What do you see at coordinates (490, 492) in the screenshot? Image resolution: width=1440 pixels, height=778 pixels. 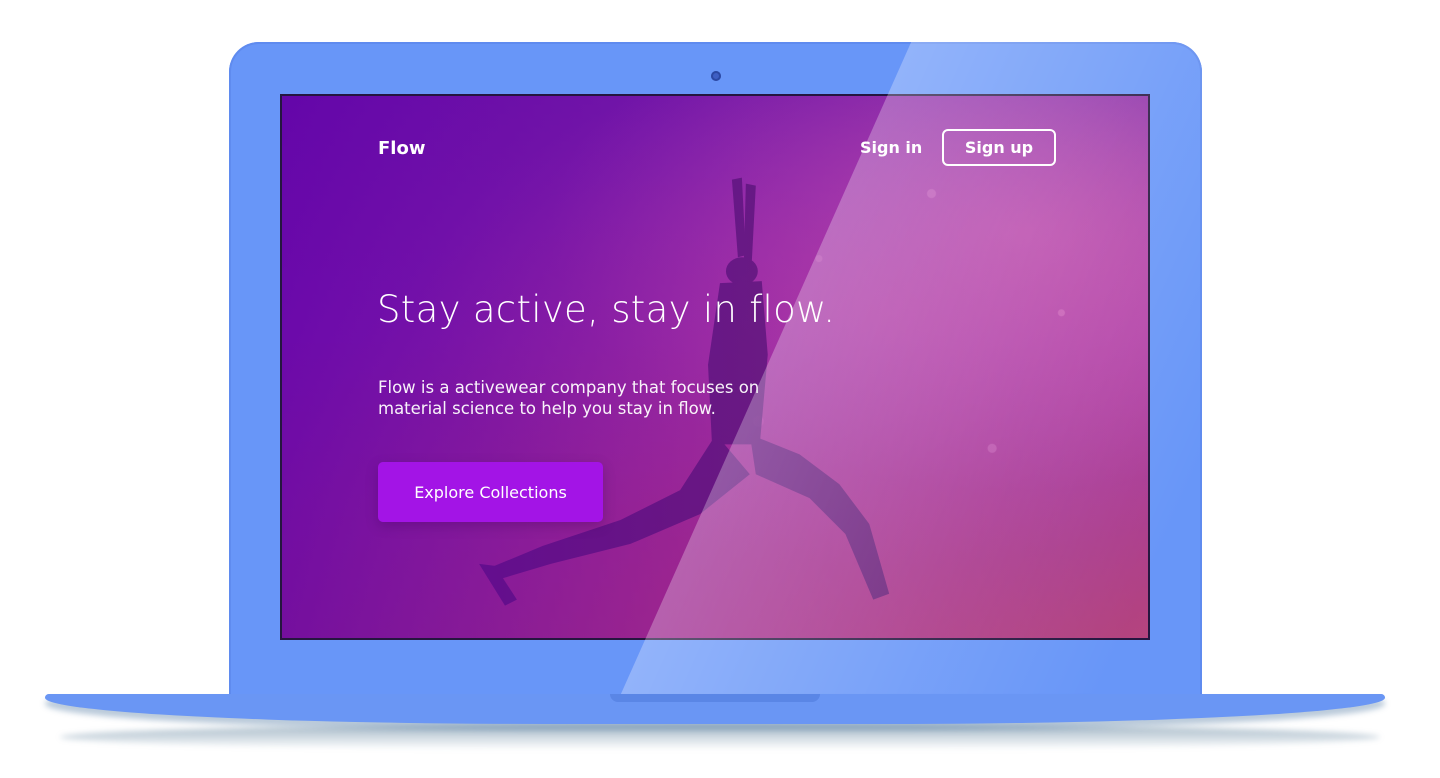 I see `explore-collections-button: Explore Collections` at bounding box center [490, 492].